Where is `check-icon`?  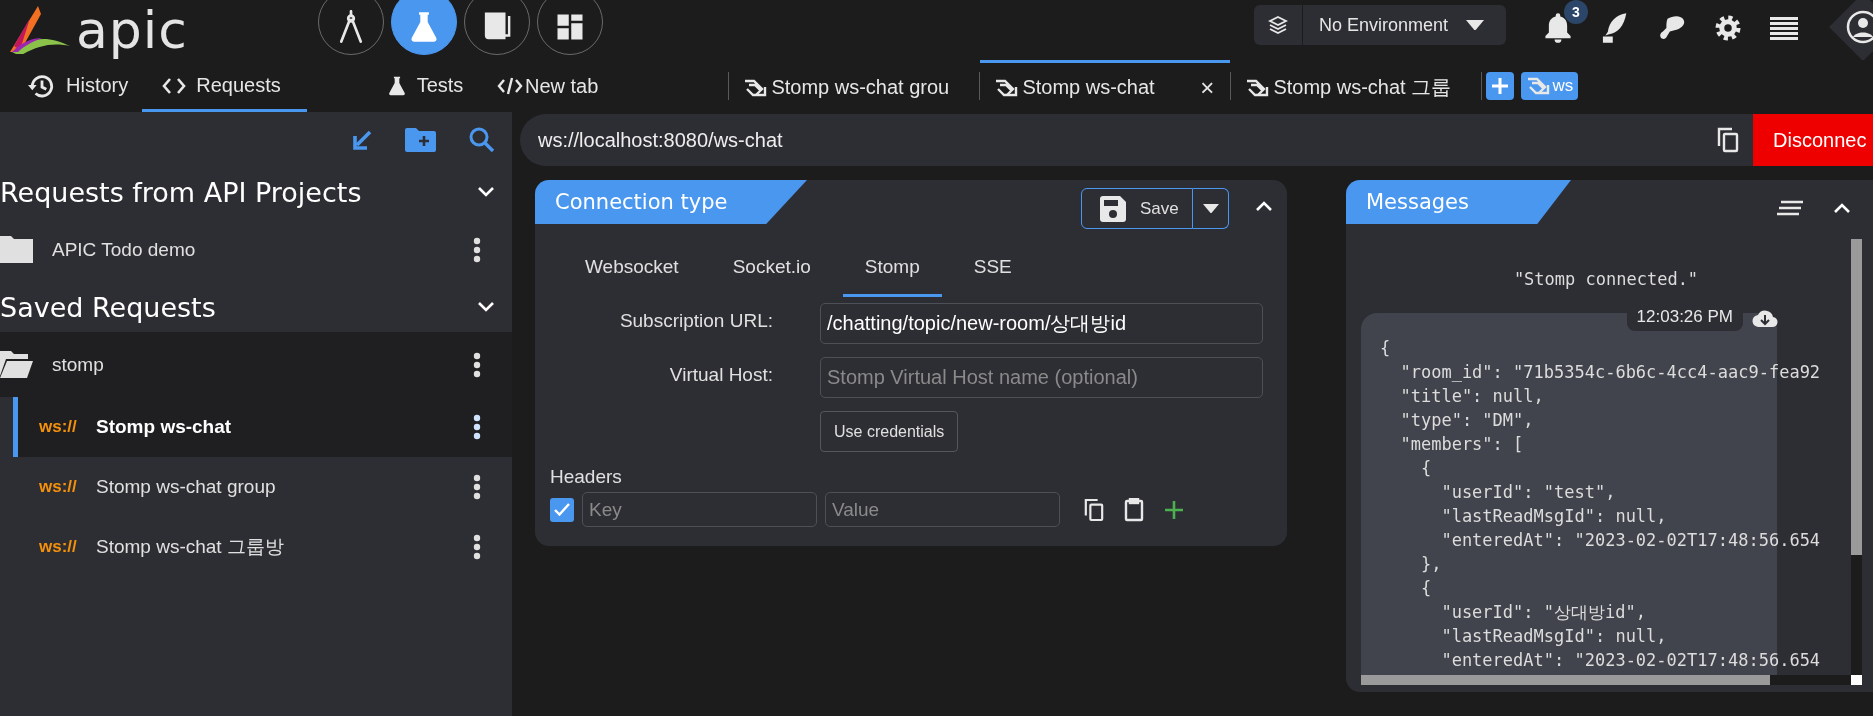 check-icon is located at coordinates (562, 509).